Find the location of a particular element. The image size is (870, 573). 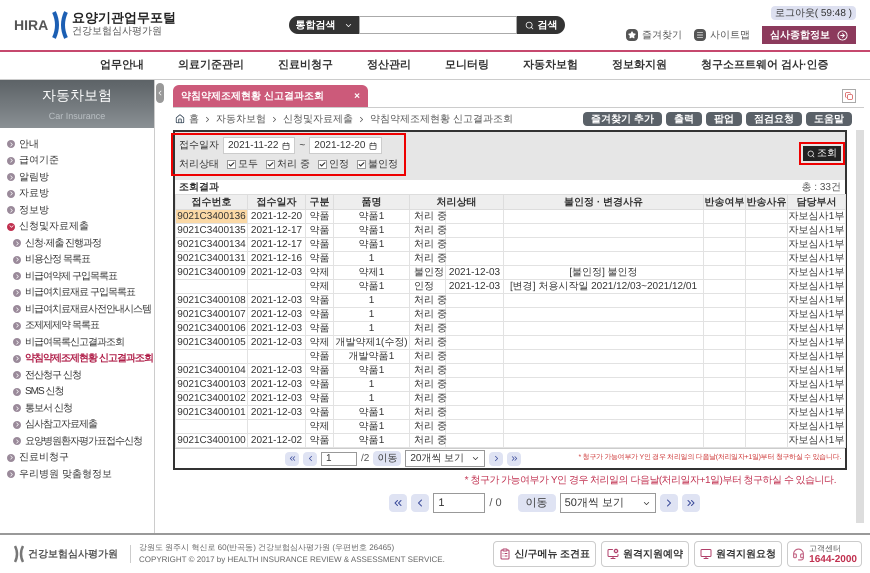

table-cell: 2021-12-16 is located at coordinates (277, 259).